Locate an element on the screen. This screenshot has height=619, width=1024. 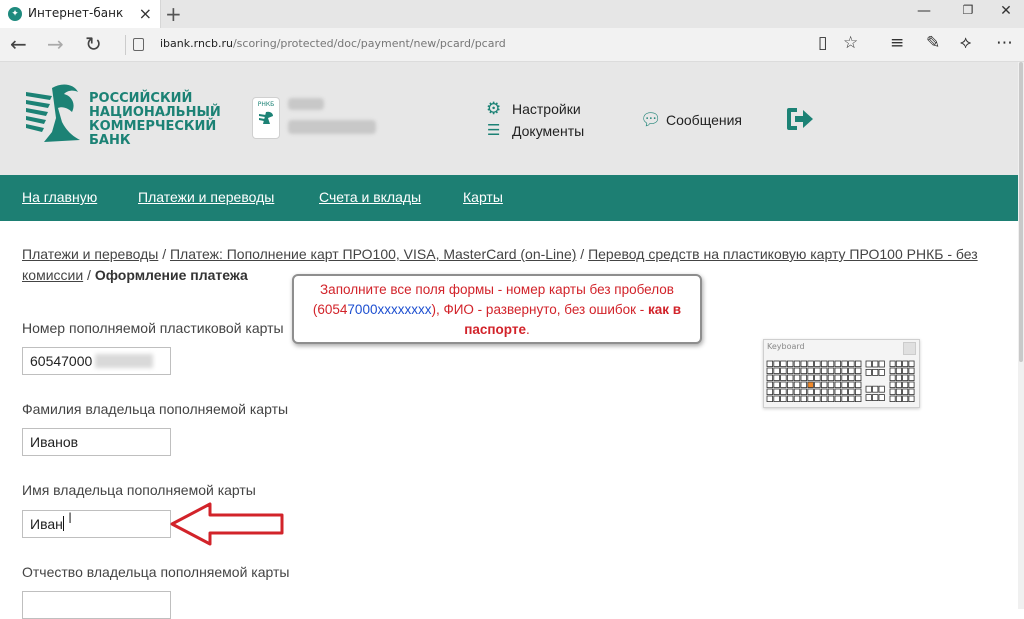
close-window-icon: ✕ is located at coordinates (1005, 14).